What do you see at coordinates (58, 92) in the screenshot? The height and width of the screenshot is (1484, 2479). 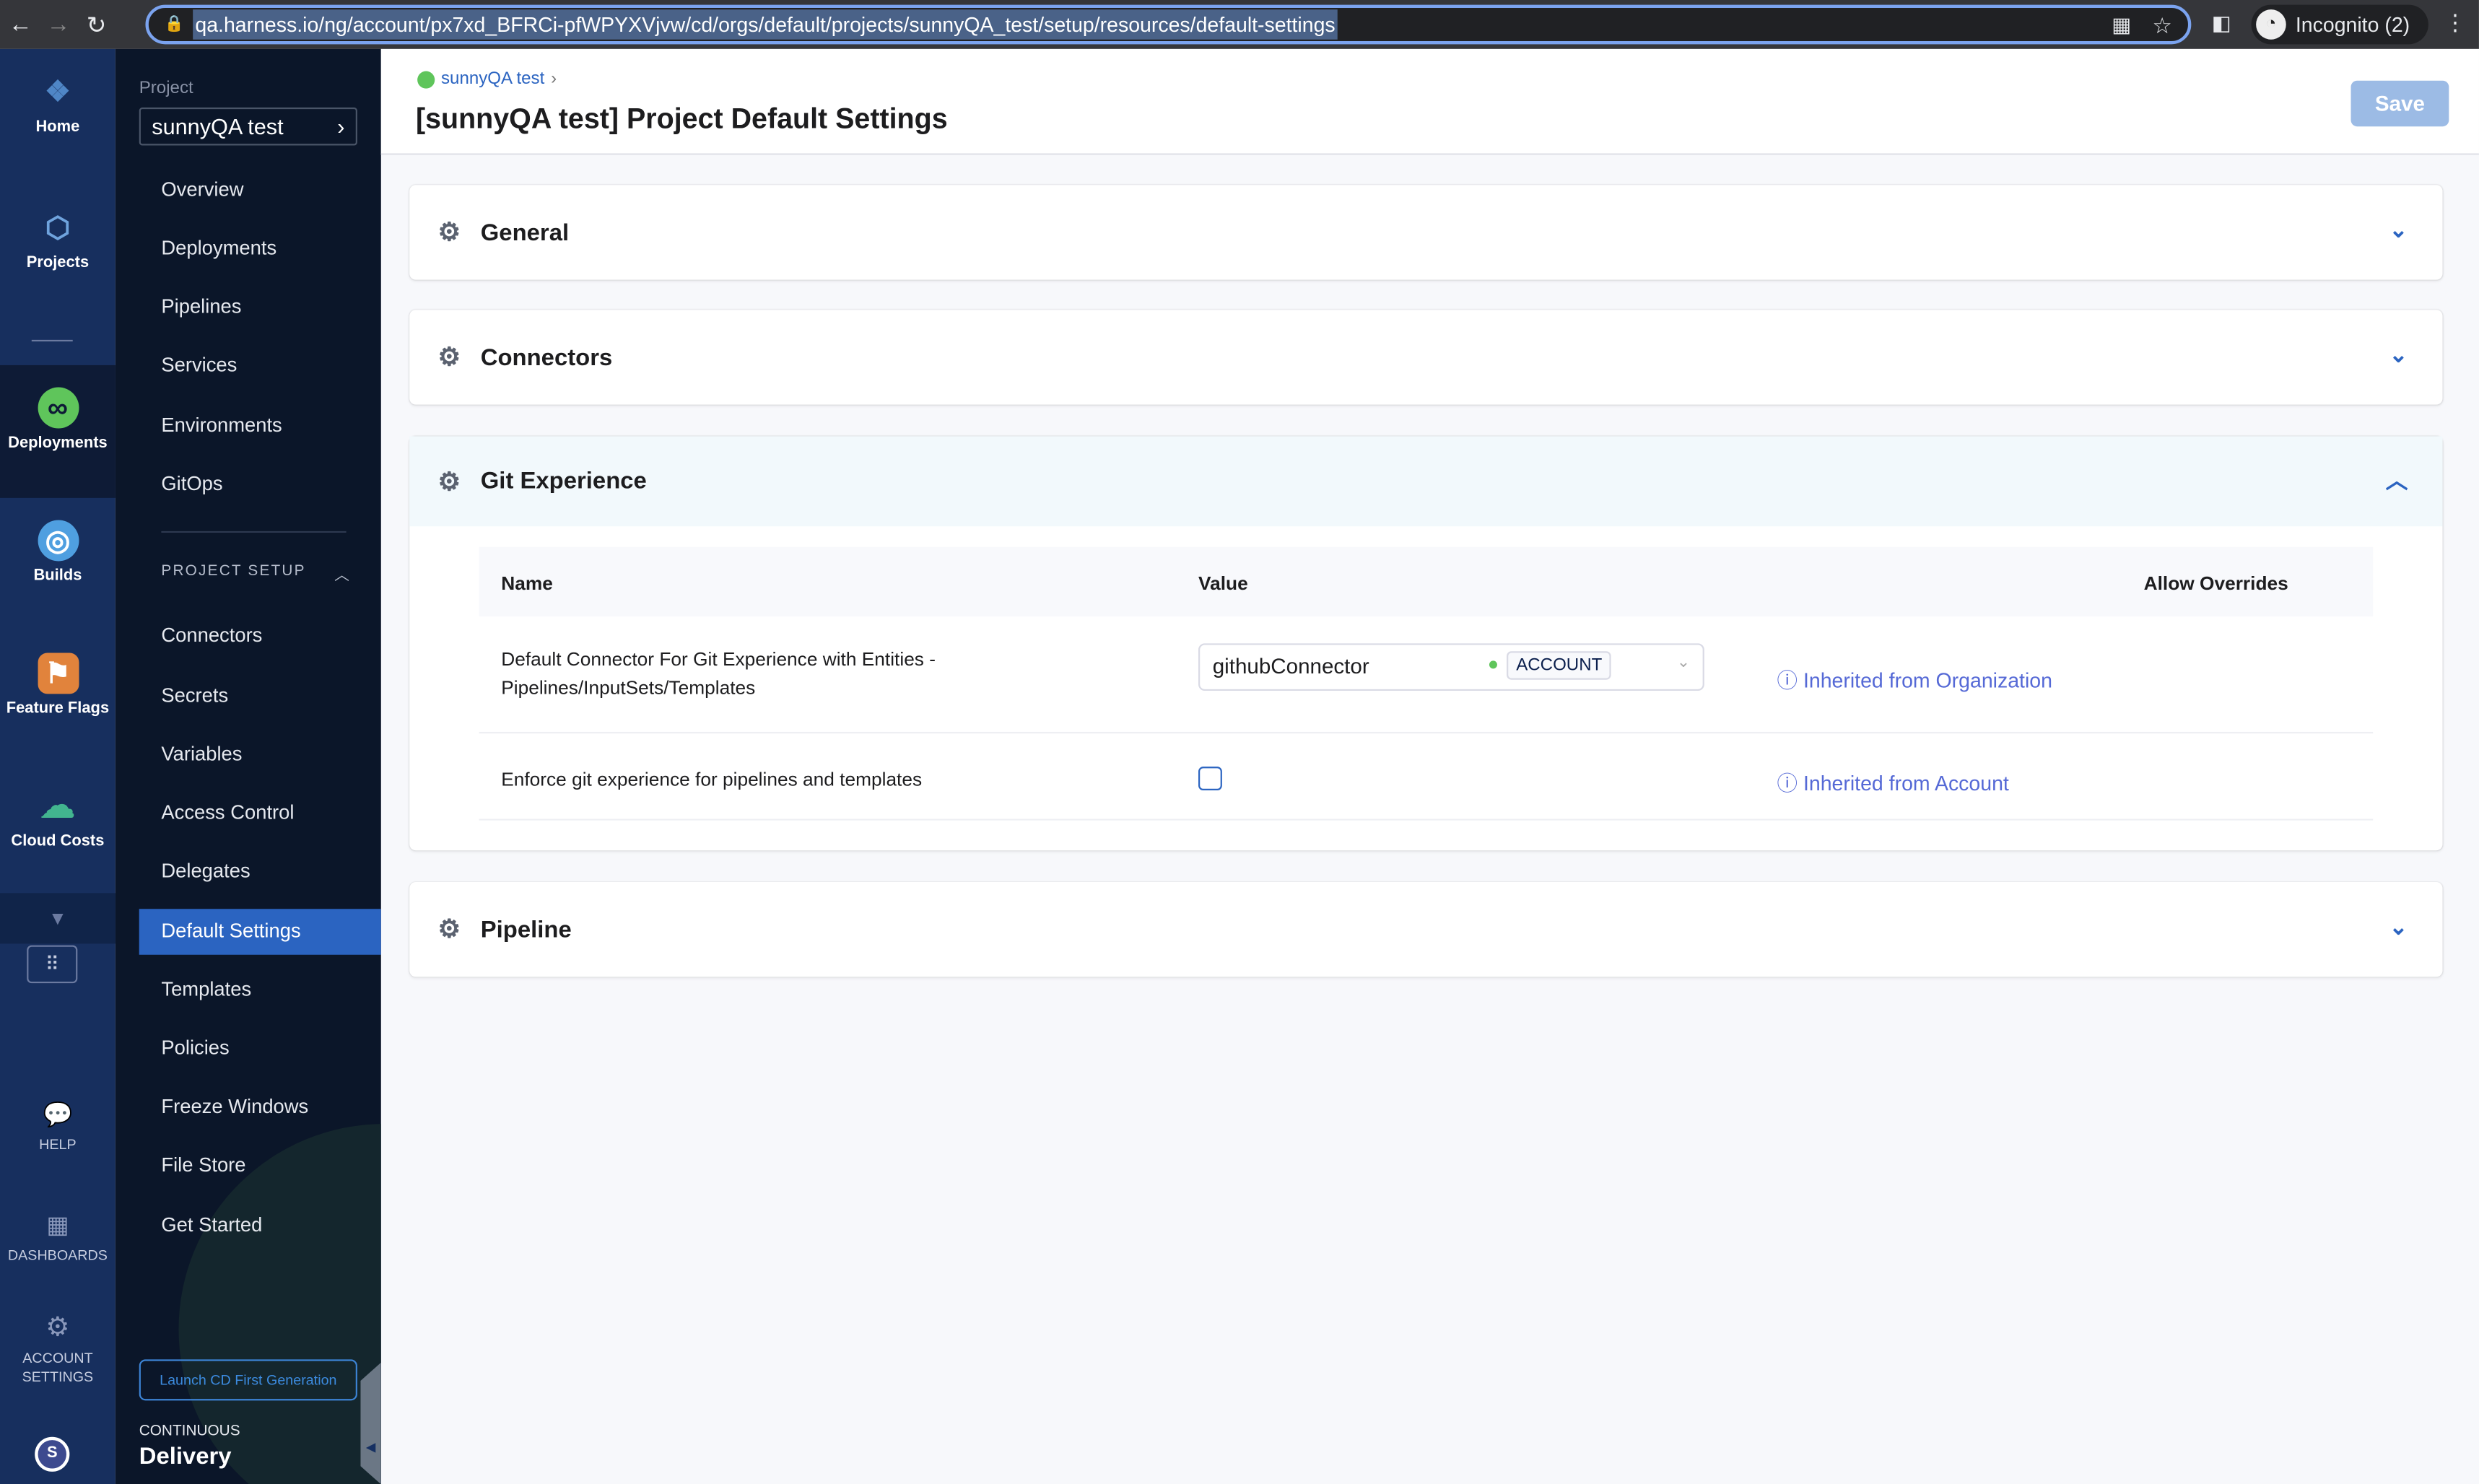 I see `harness-logo-icon: ❖` at bounding box center [58, 92].